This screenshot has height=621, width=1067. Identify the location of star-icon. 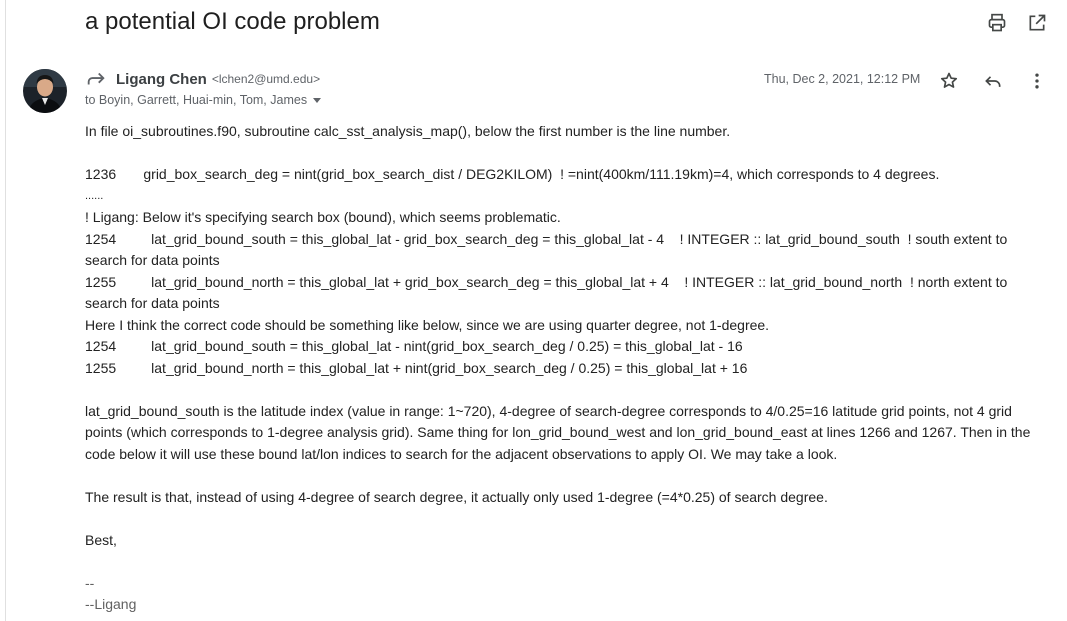
(949, 81).